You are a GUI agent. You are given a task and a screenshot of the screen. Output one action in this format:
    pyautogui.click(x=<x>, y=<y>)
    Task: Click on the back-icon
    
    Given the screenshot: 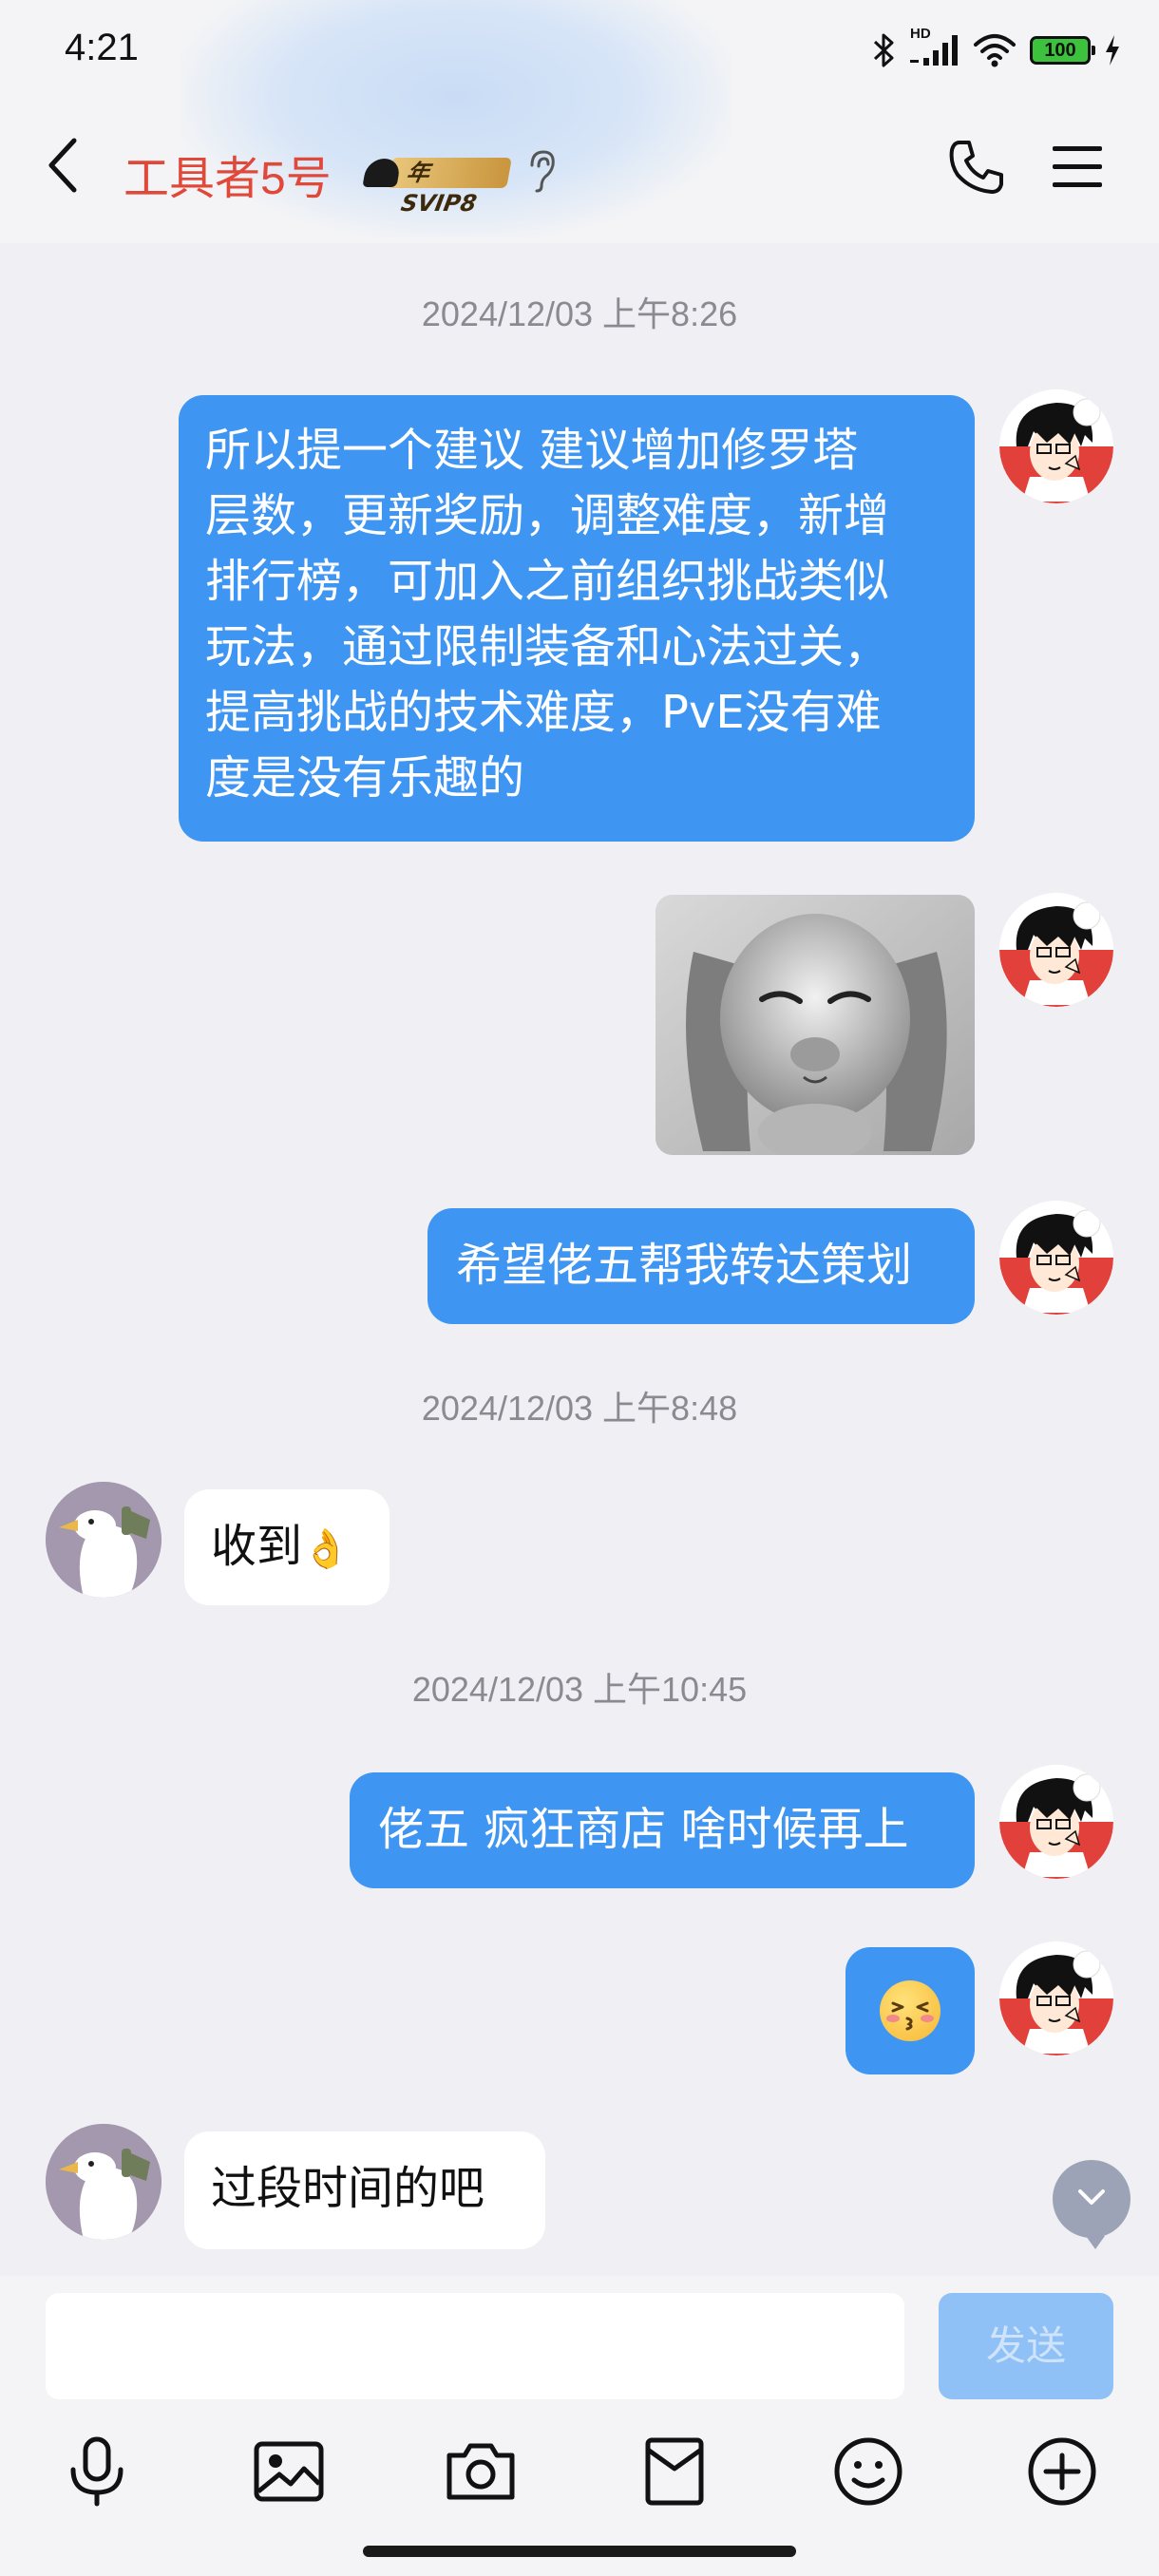 What is the action you would take?
    pyautogui.click(x=63, y=167)
    